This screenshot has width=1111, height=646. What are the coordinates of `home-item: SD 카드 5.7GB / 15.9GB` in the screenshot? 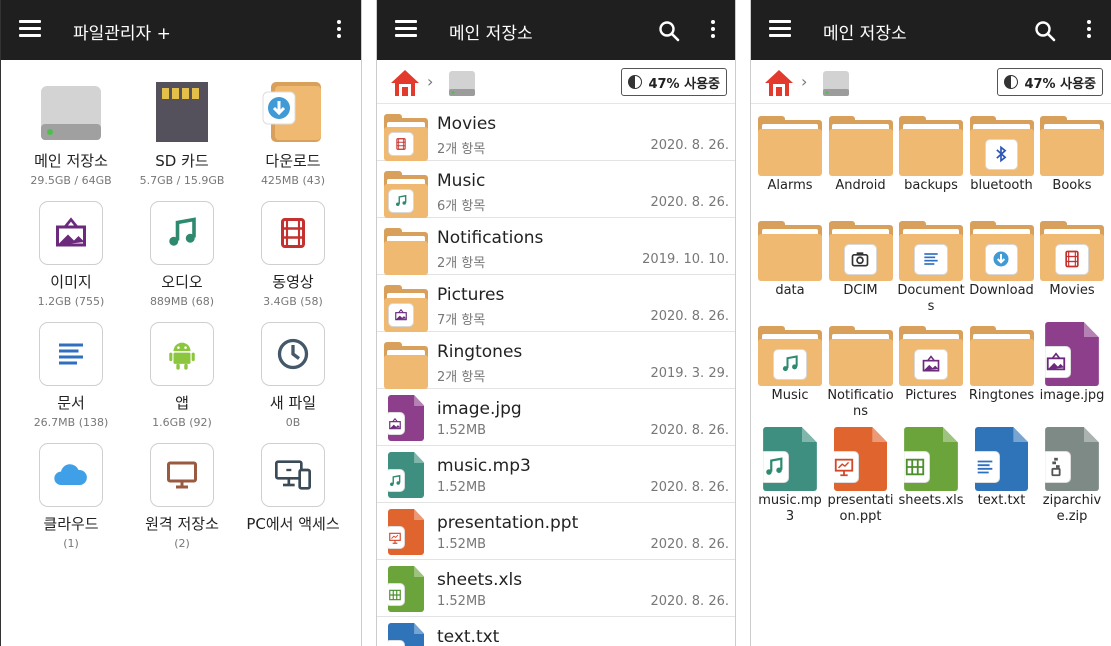 It's located at (182, 133).